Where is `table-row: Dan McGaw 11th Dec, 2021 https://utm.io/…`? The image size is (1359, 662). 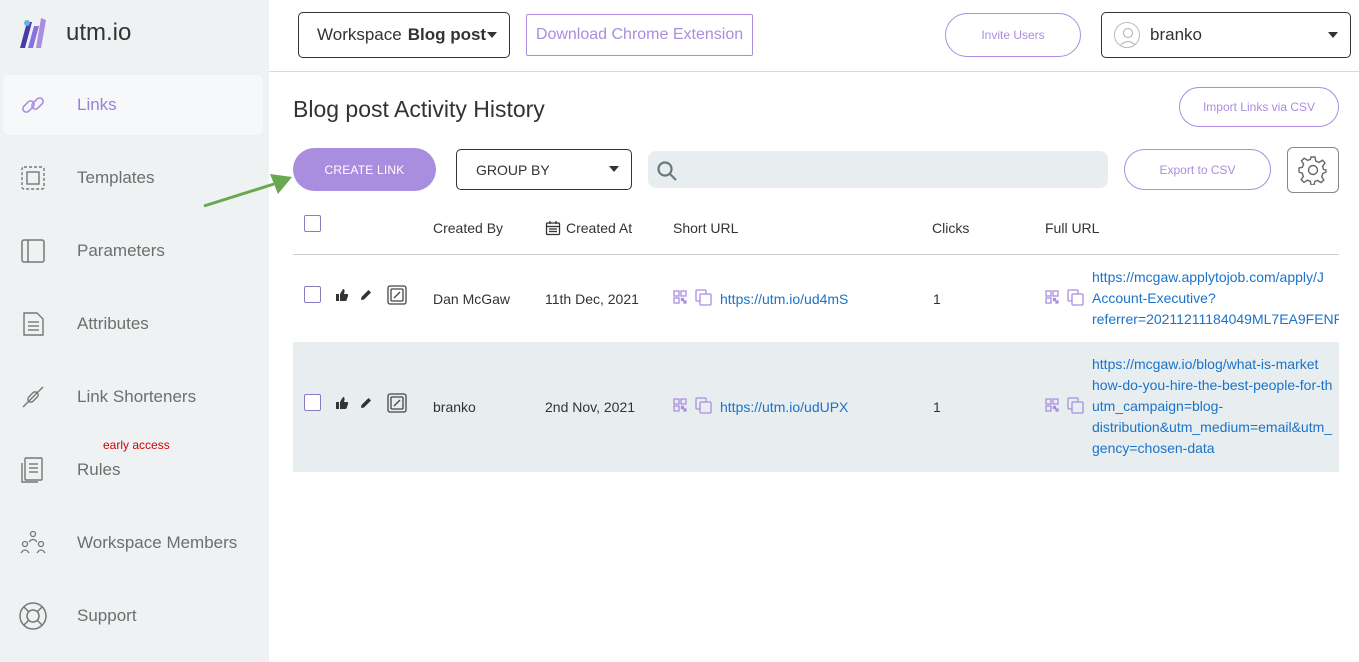
table-row: Dan McGaw 11th Dec, 2021 https://utm.io/… is located at coordinates (816, 298).